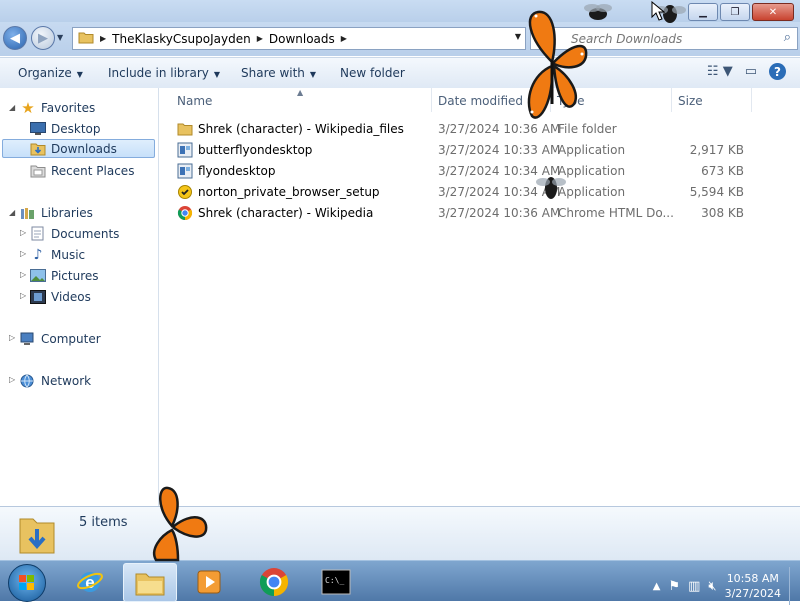 Image resolution: width=800 pixels, height=605 pixels. I want to click on breadcrumb-user: TheKlaskyCsupoJayden, so click(181, 39).